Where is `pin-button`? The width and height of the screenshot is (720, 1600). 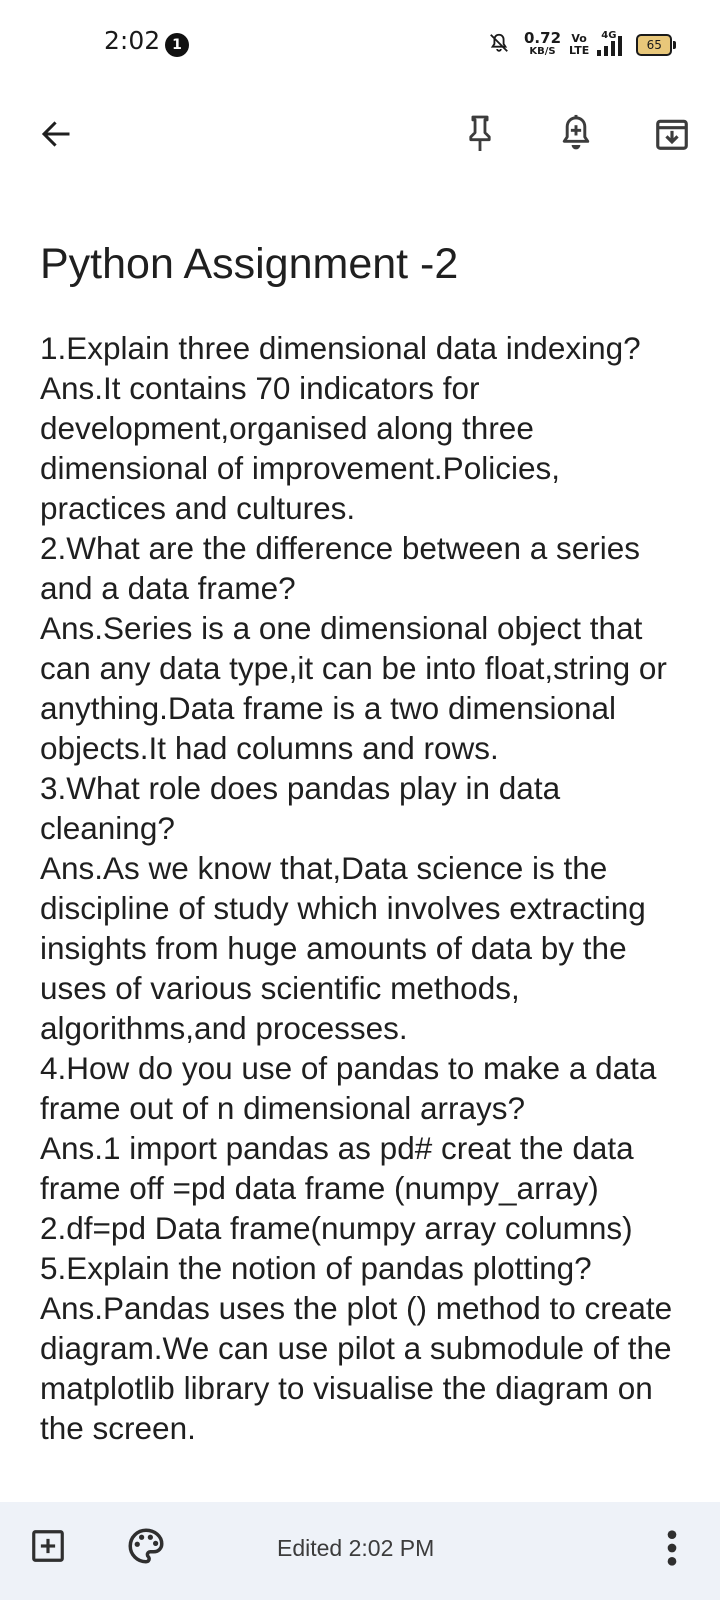
pin-button is located at coordinates (480, 136).